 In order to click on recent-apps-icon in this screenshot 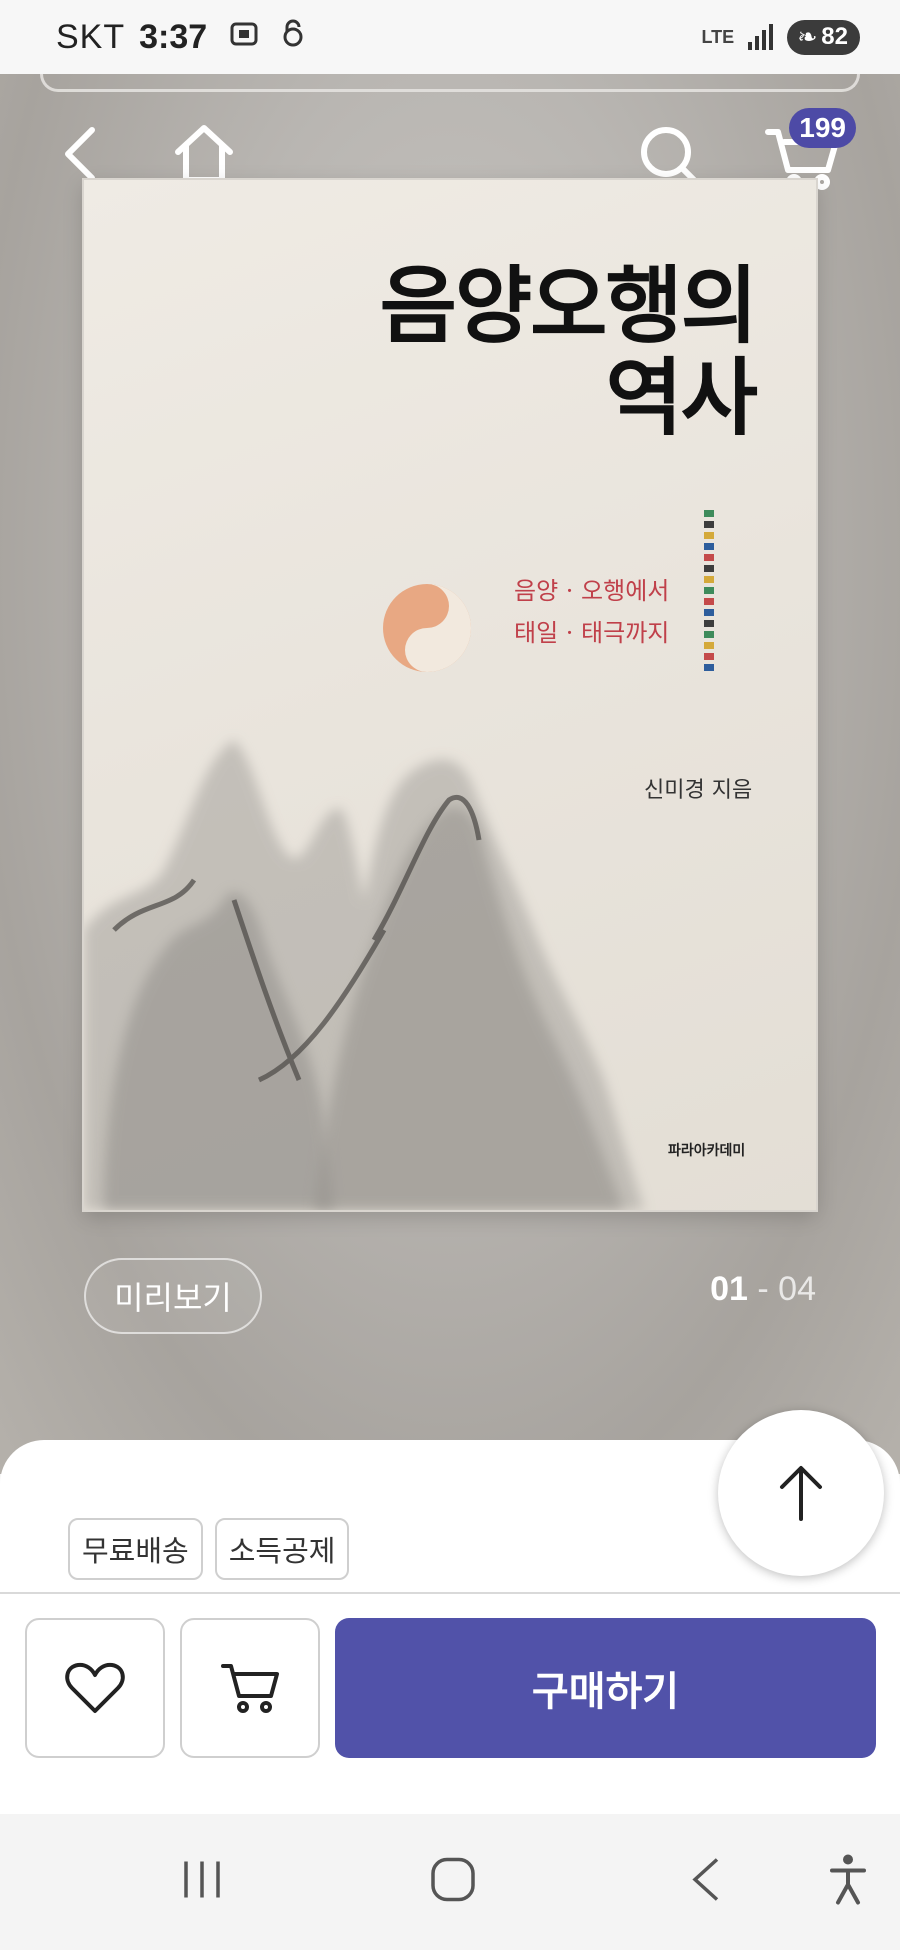, I will do `click(202, 1879)`.